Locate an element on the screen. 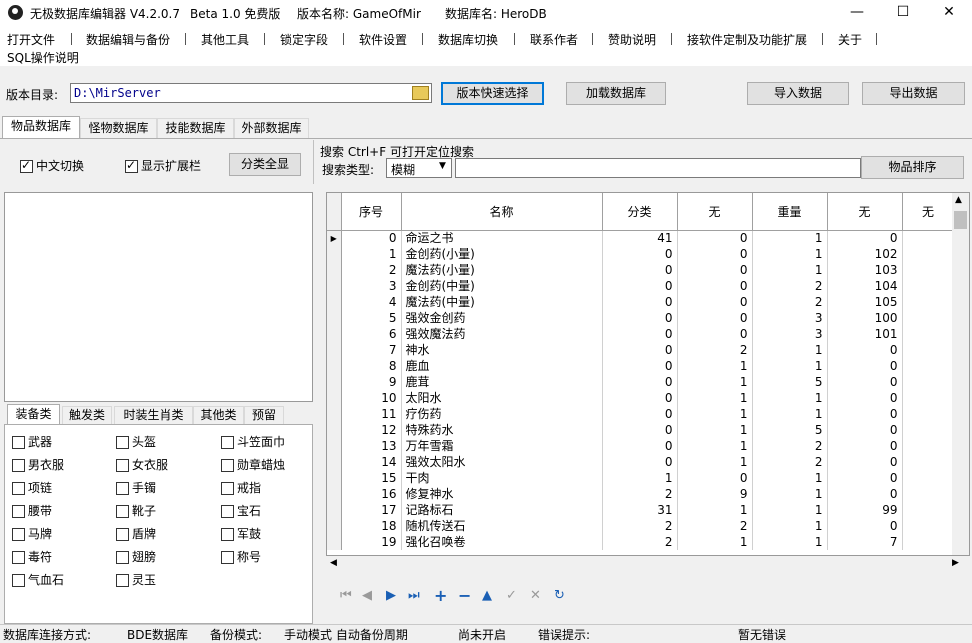 Image resolution: width=972 pixels, height=643 pixels. table-row: 14 强效太阳水 0 1 2 0 is located at coordinates (641, 462).